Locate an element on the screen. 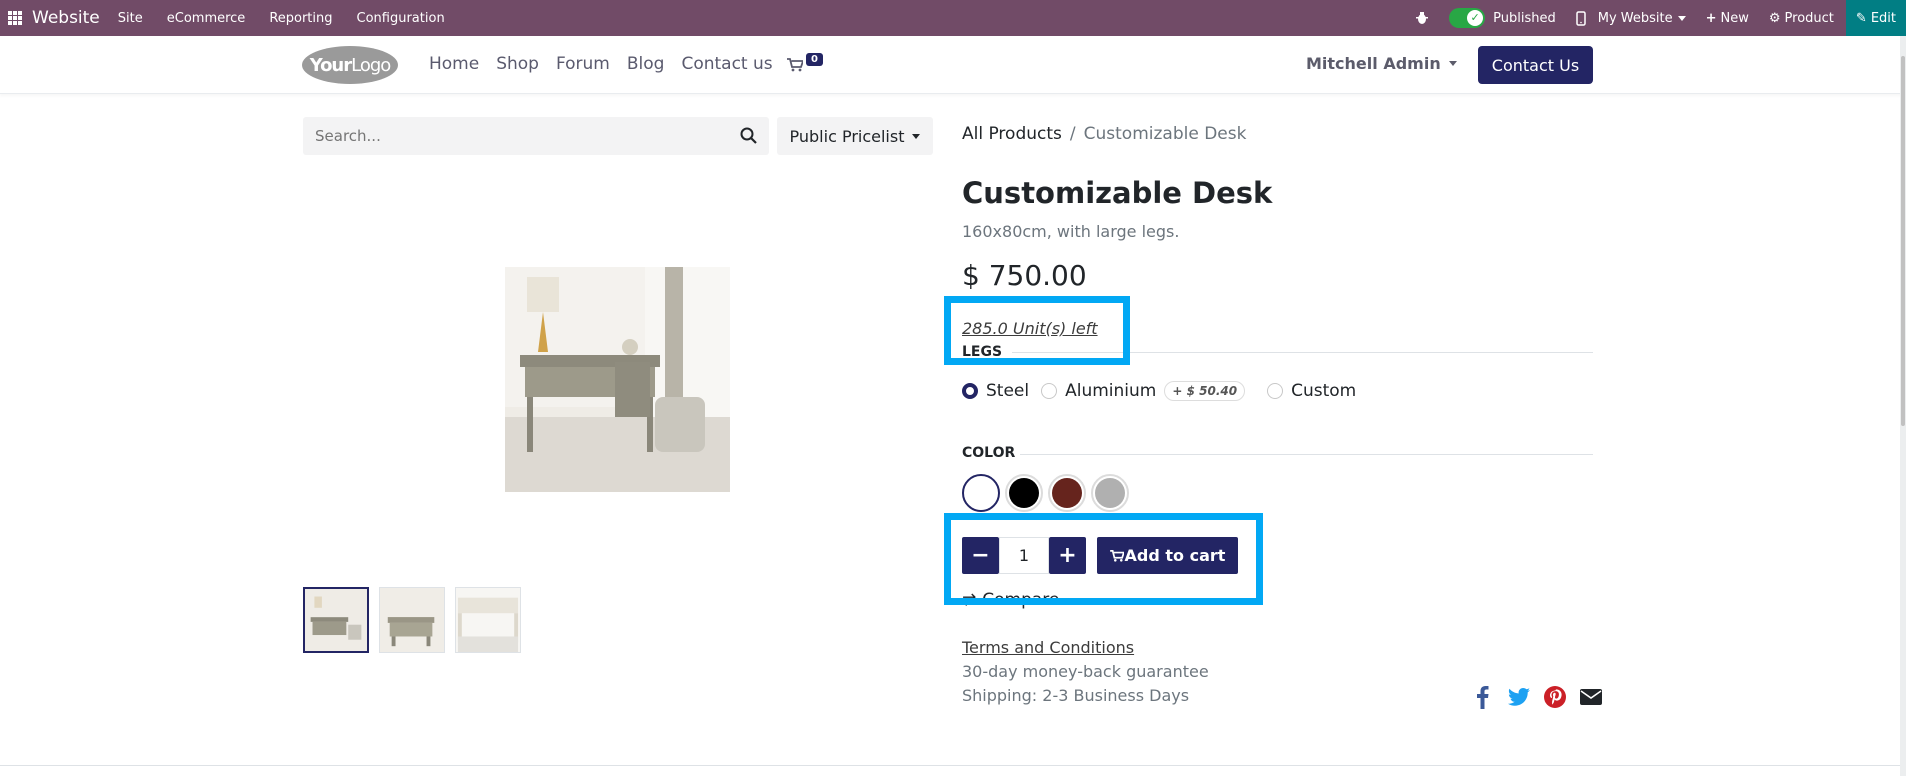  published-label: Published is located at coordinates (1524, 18).